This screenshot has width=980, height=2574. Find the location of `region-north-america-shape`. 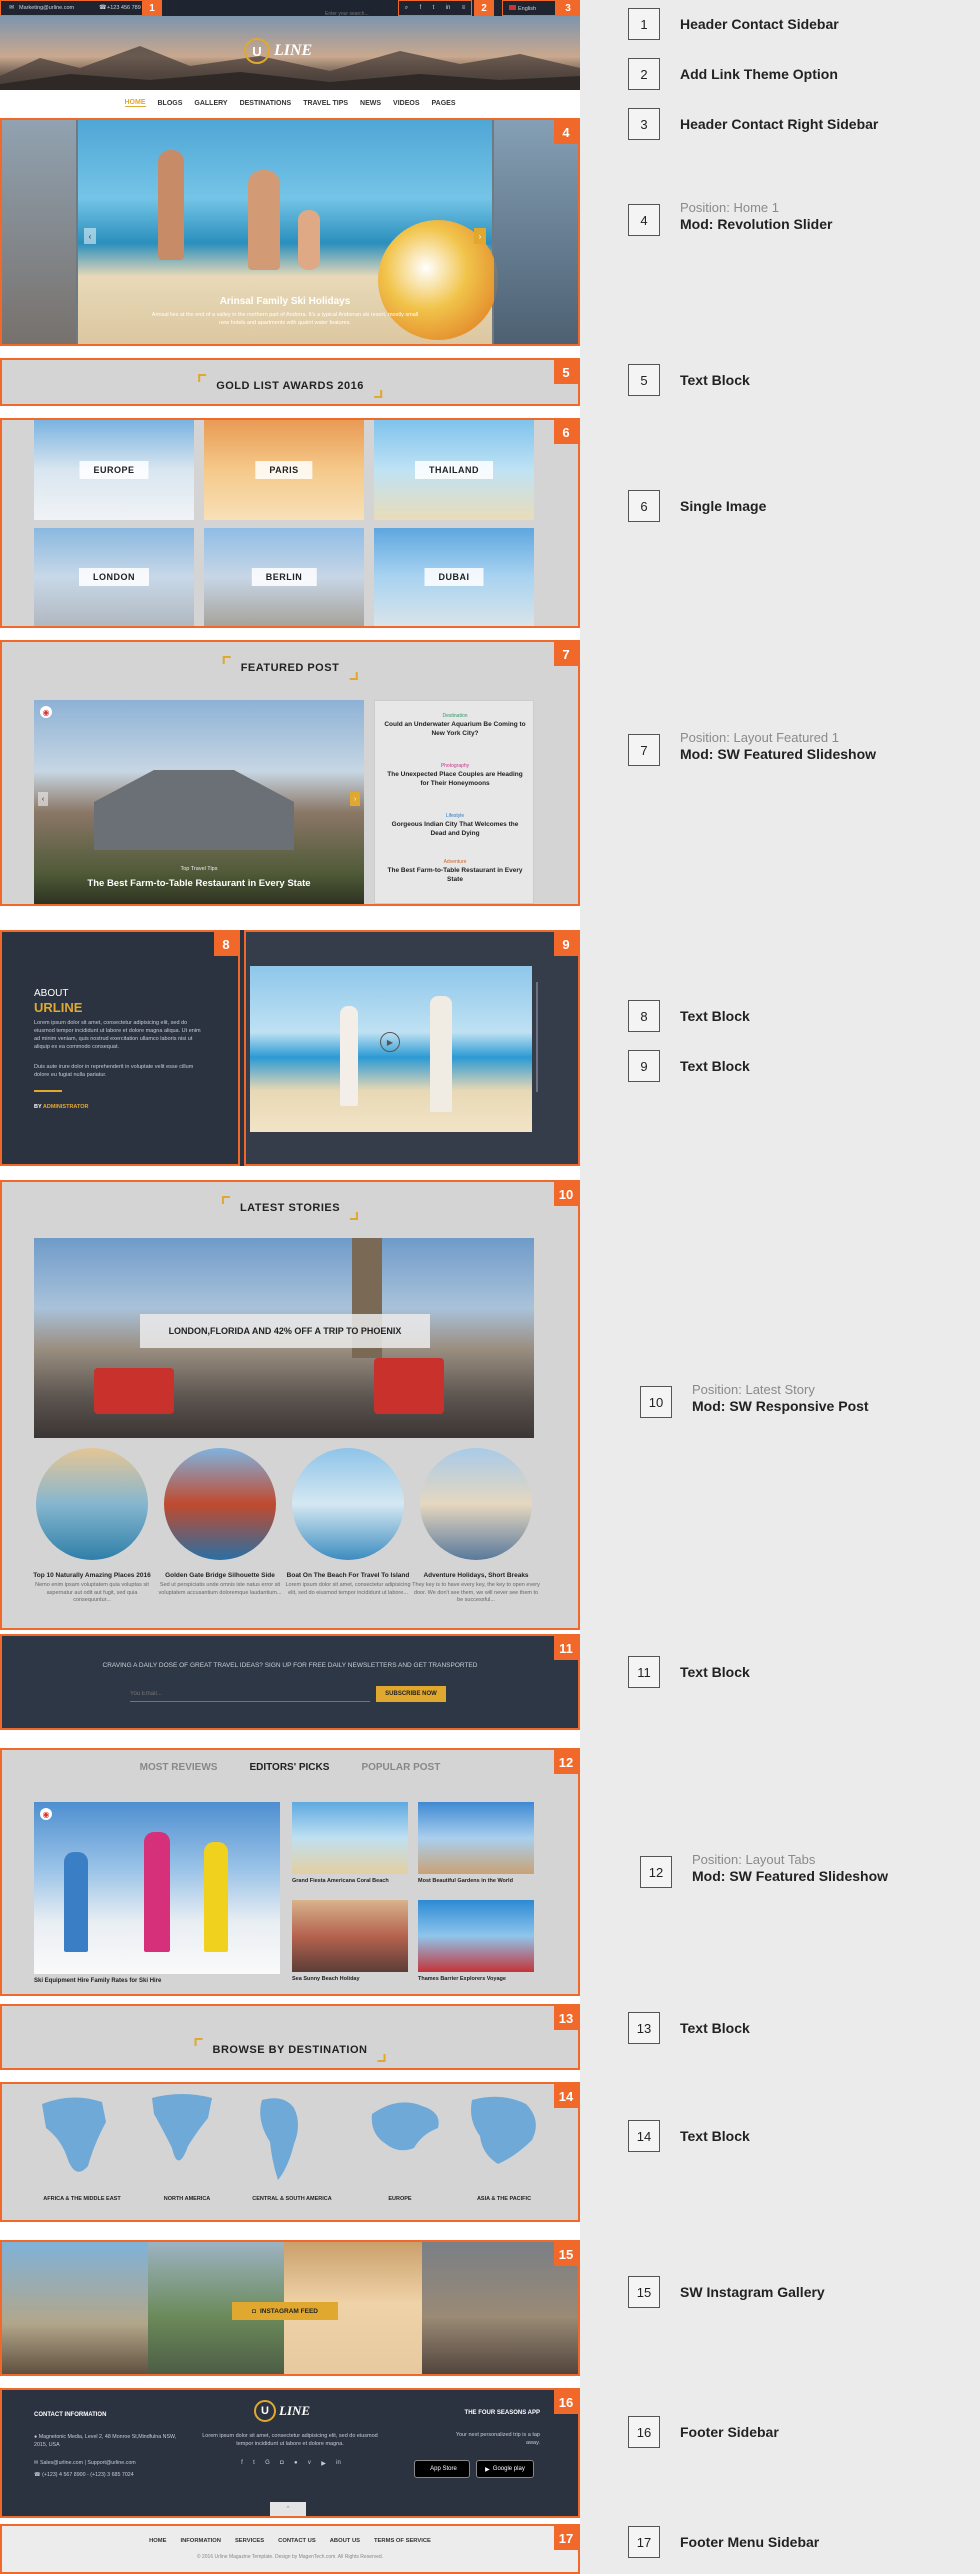

region-north-america-shape is located at coordinates (182, 2127).